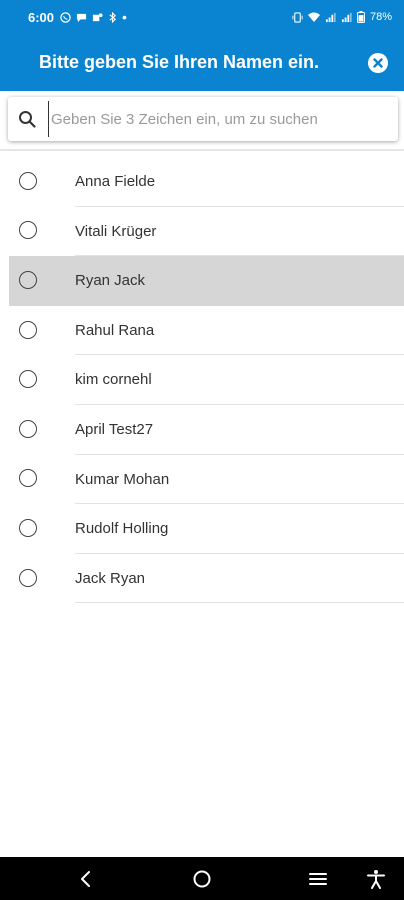 This screenshot has height=900, width=404. I want to click on recents-icon, so click(318, 878).